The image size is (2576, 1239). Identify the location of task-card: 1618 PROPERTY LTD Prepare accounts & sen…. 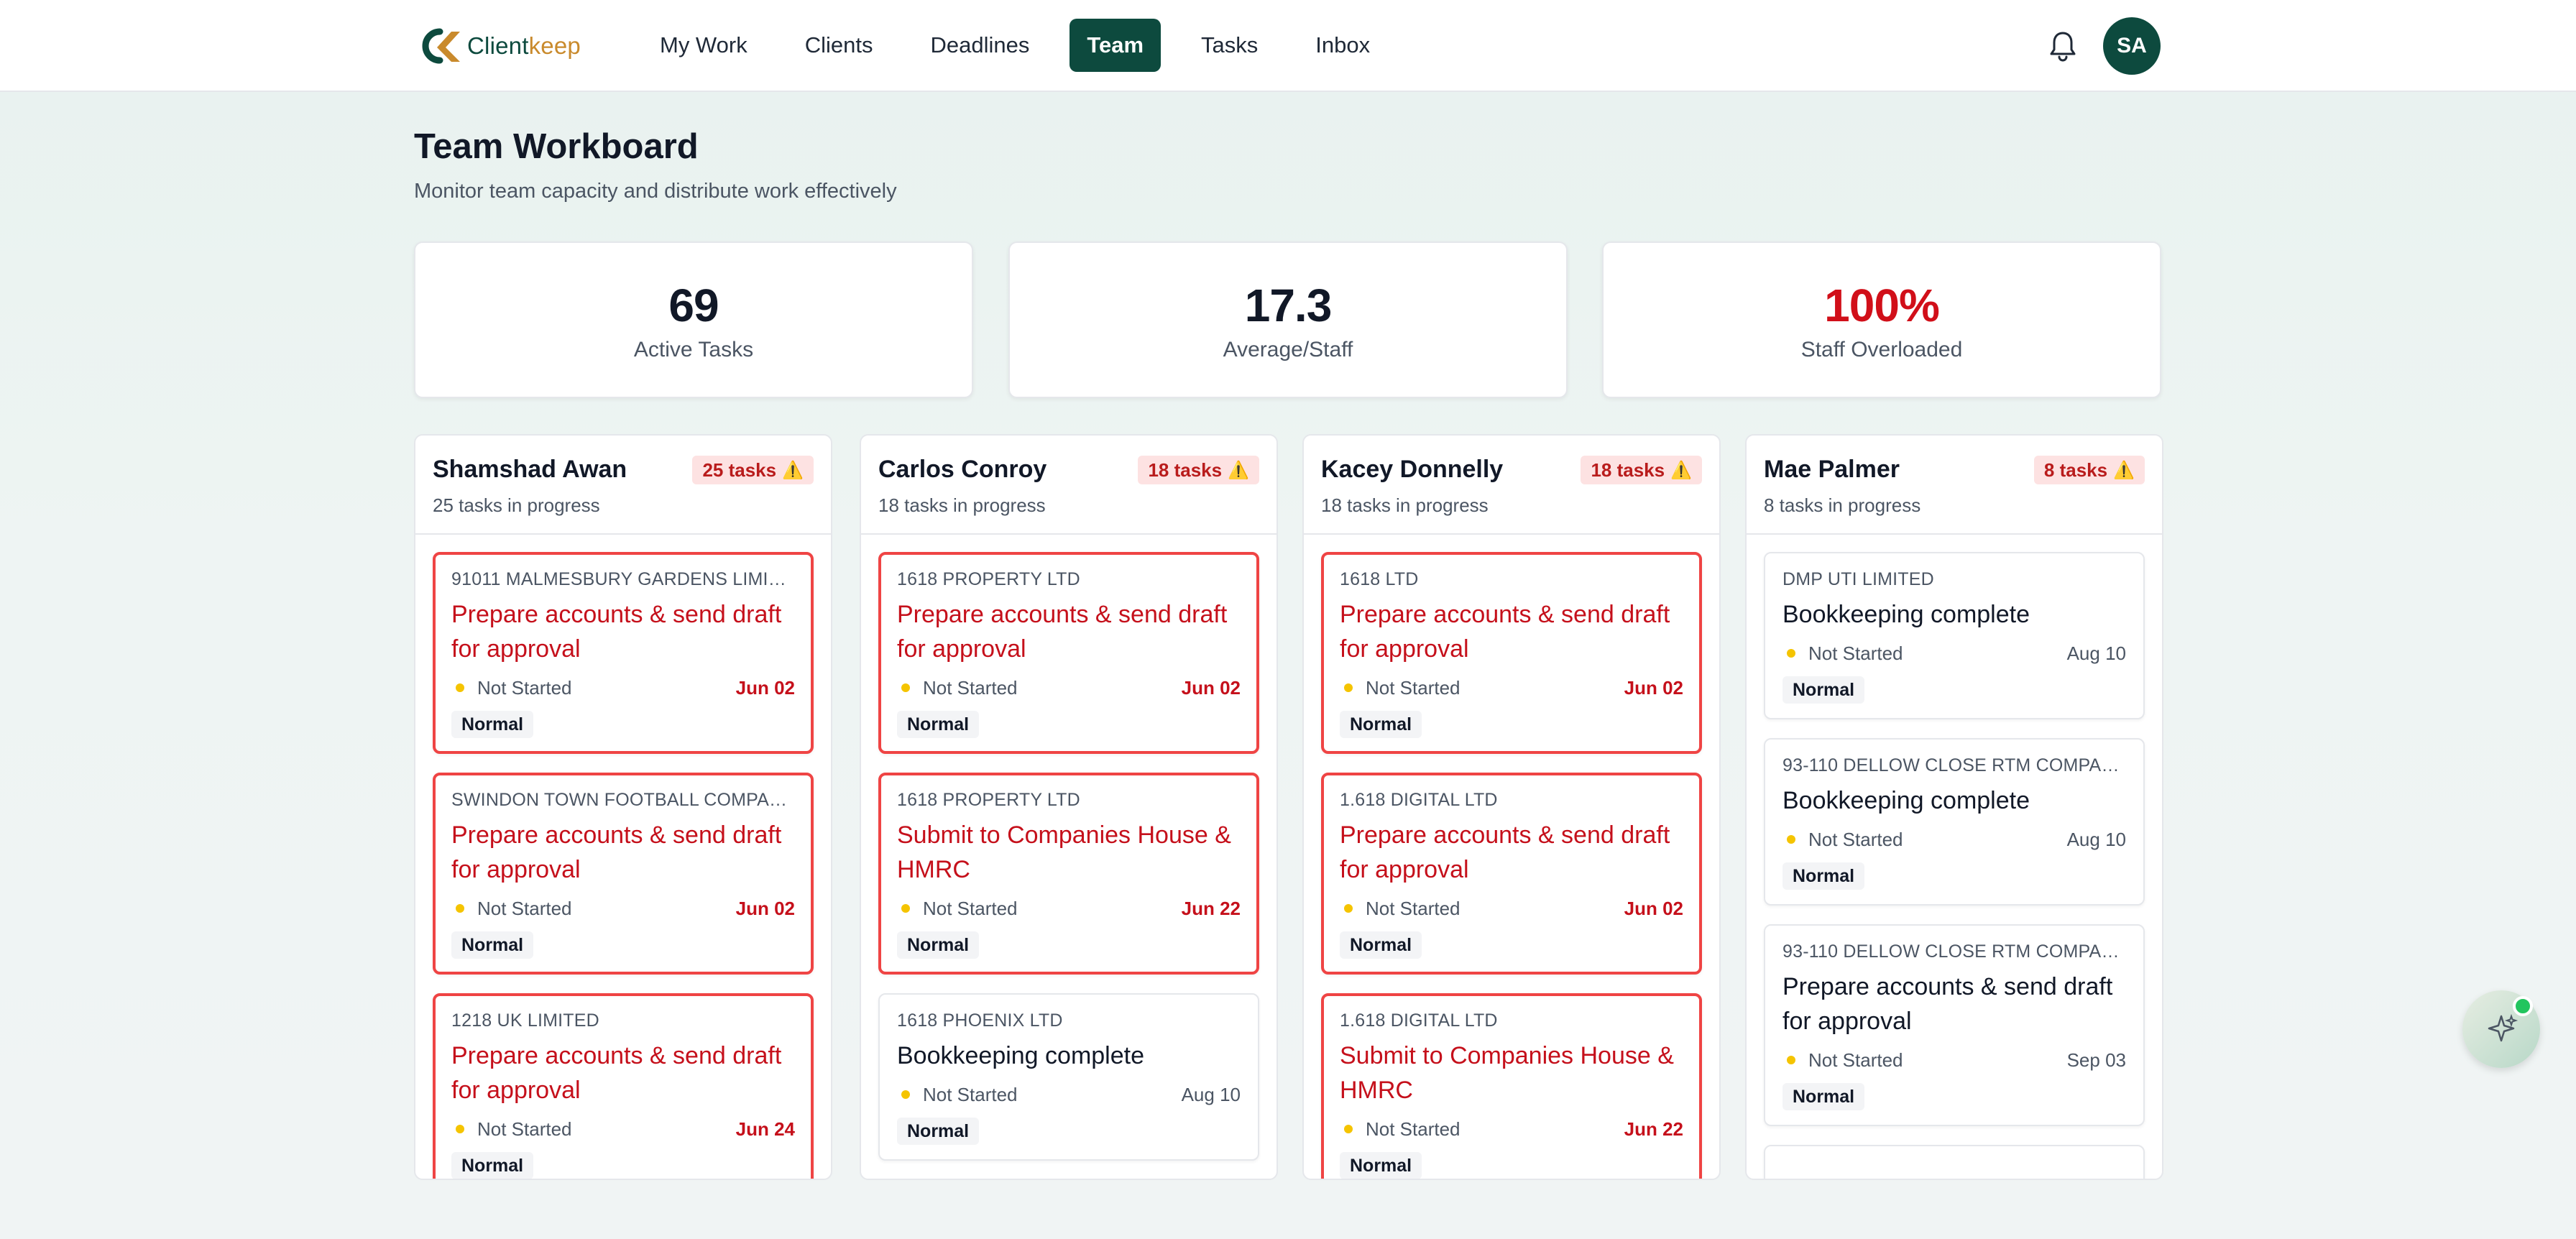
(1068, 653).